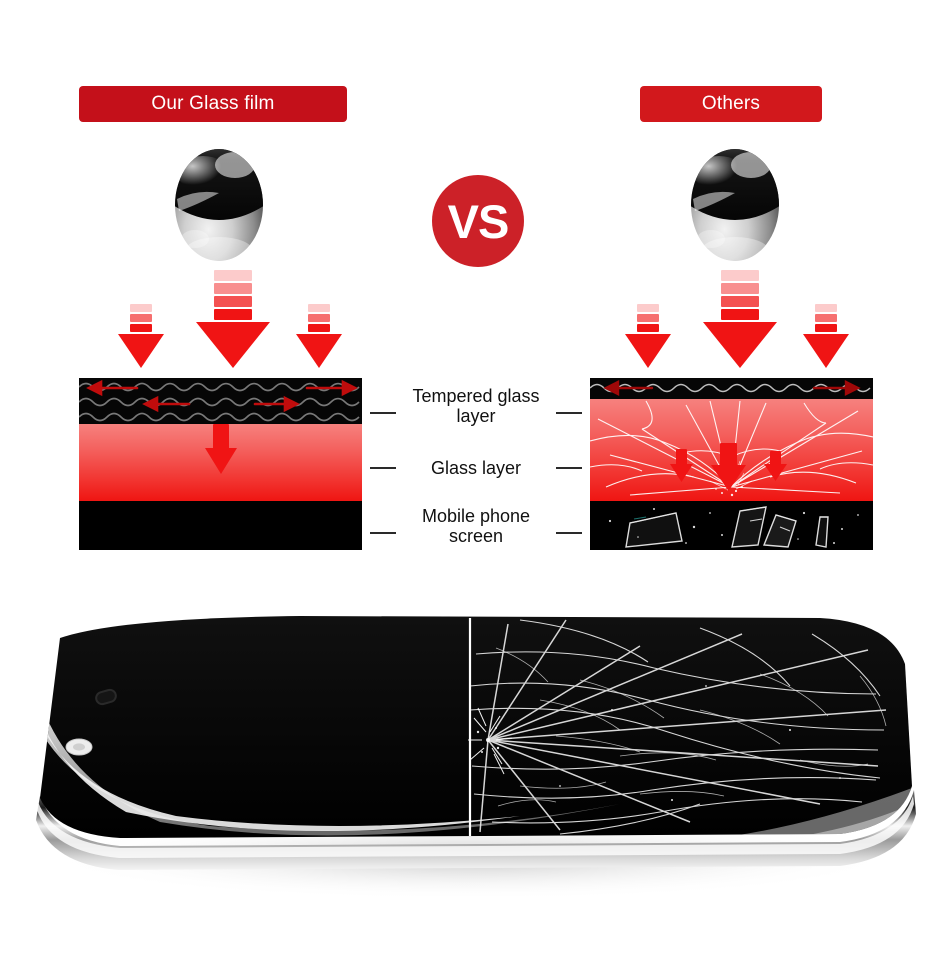 This screenshot has height=979, width=950. I want to click on vs-label: VS, so click(478, 221).